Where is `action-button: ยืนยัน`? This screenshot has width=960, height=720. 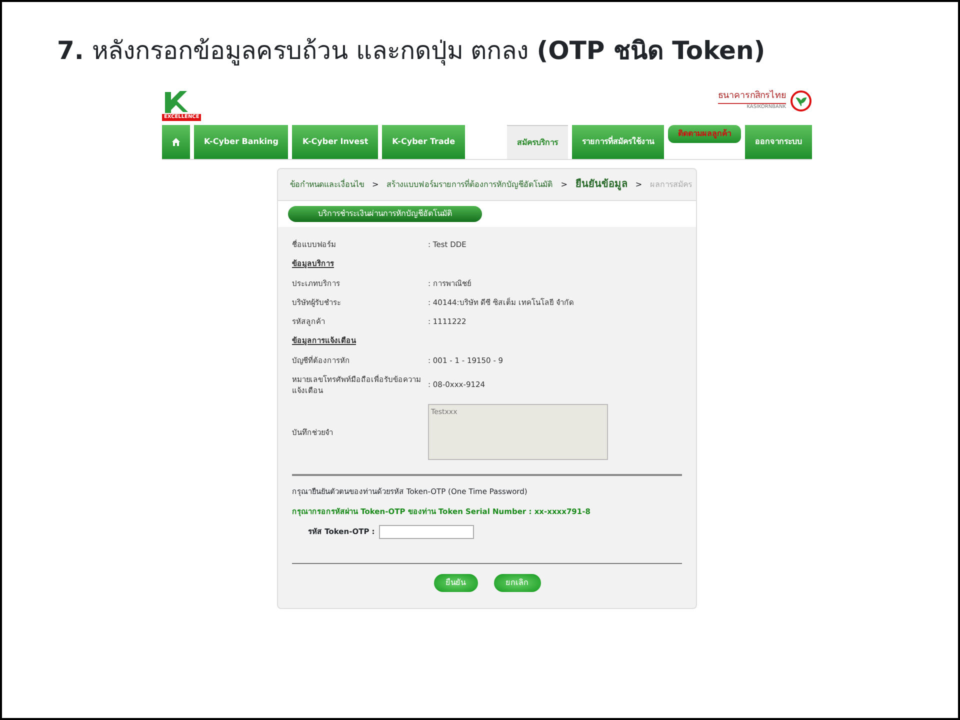
action-button: ยืนยัน is located at coordinates (456, 583).